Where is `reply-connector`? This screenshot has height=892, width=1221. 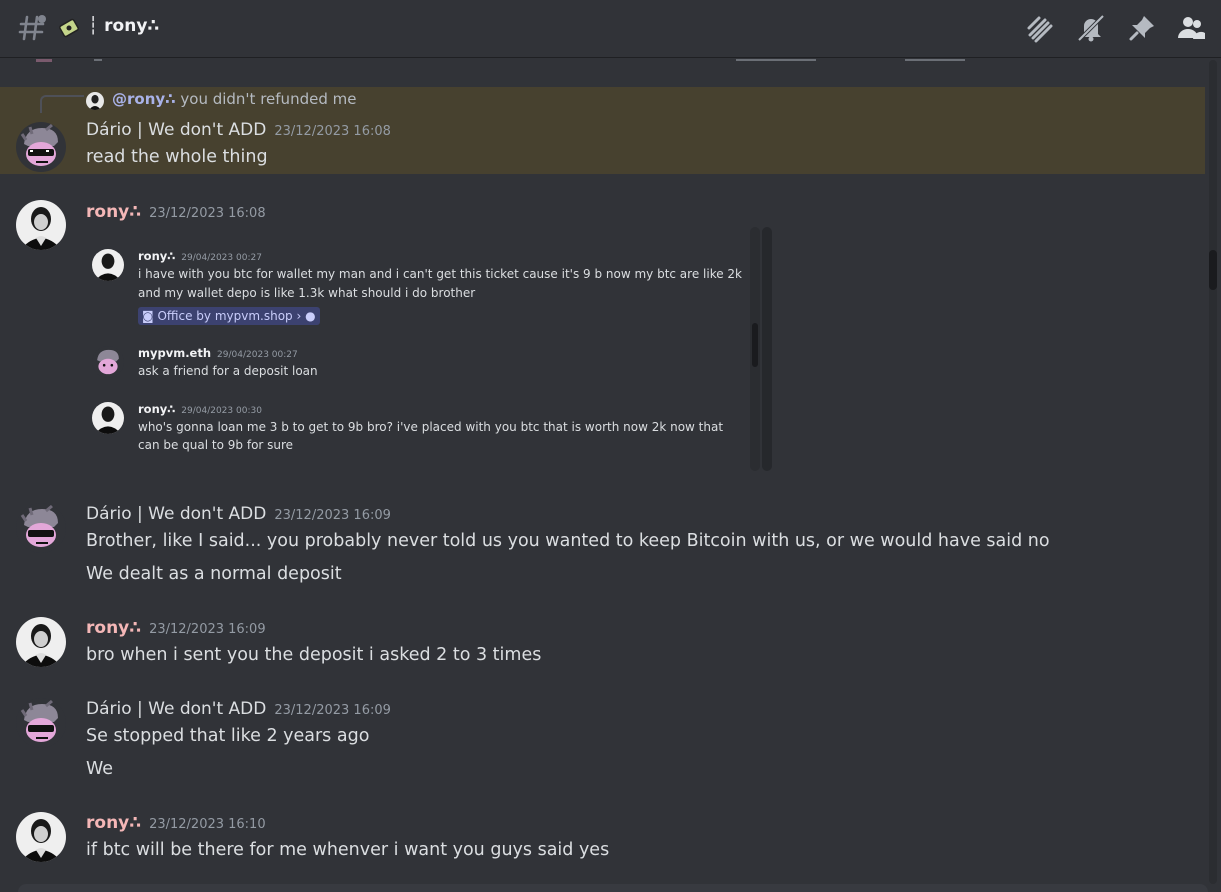 reply-connector is located at coordinates (62, 104).